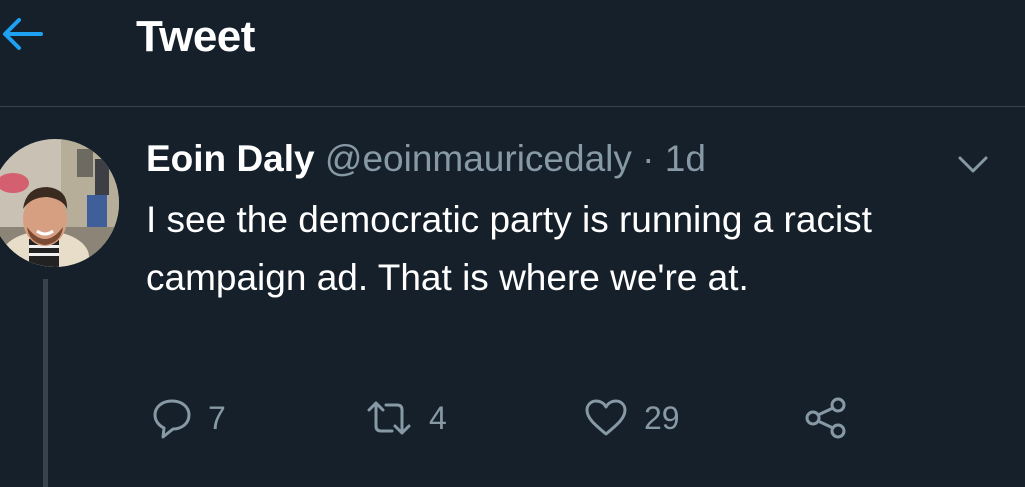  I want to click on thread-line, so click(45, 383).